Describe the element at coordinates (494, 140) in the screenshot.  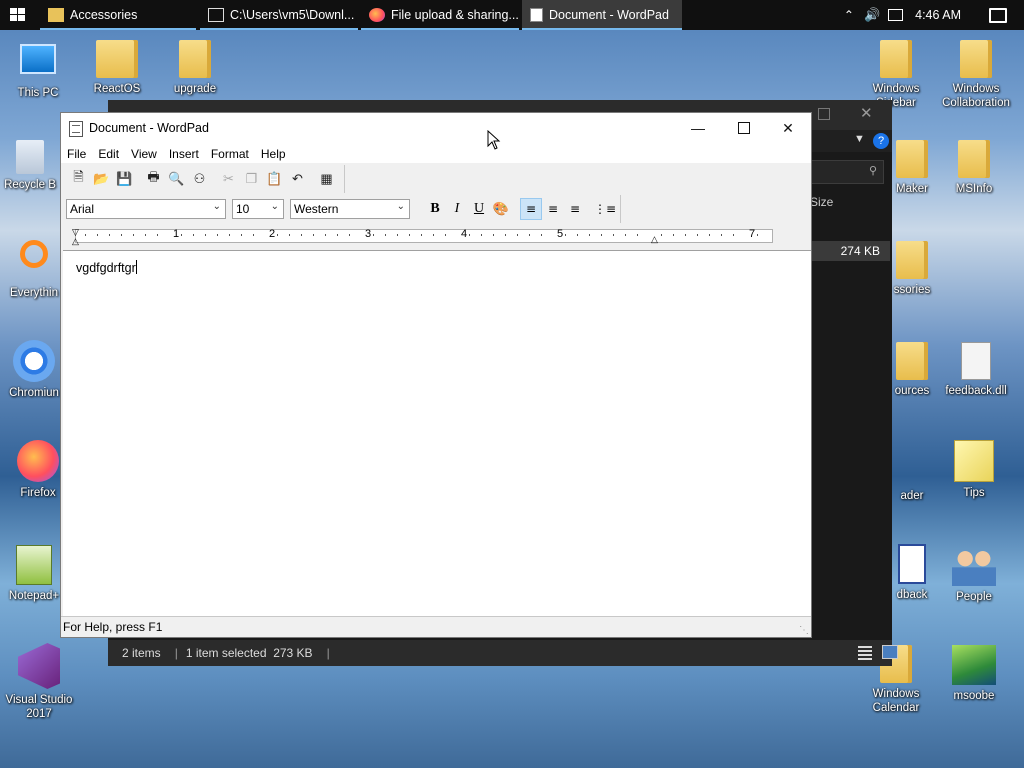
I see `mouse-pointer-icon` at that location.